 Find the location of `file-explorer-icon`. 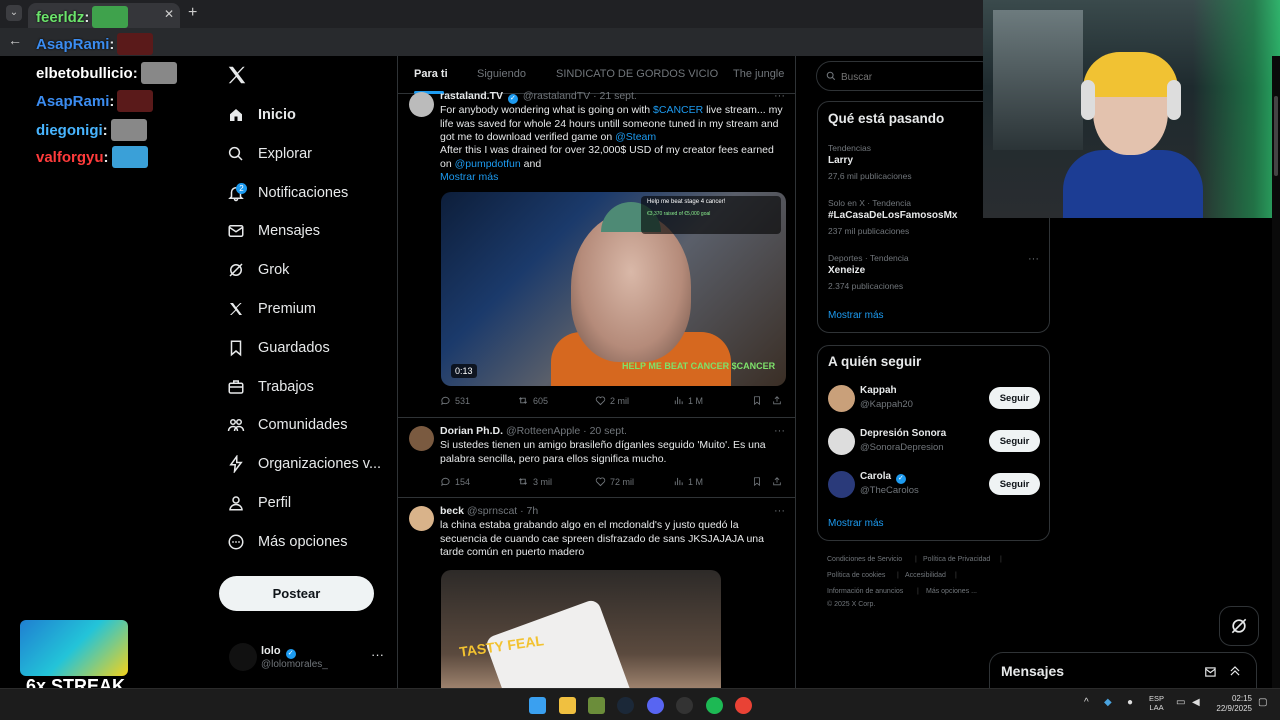

file-explorer-icon is located at coordinates (567, 705).